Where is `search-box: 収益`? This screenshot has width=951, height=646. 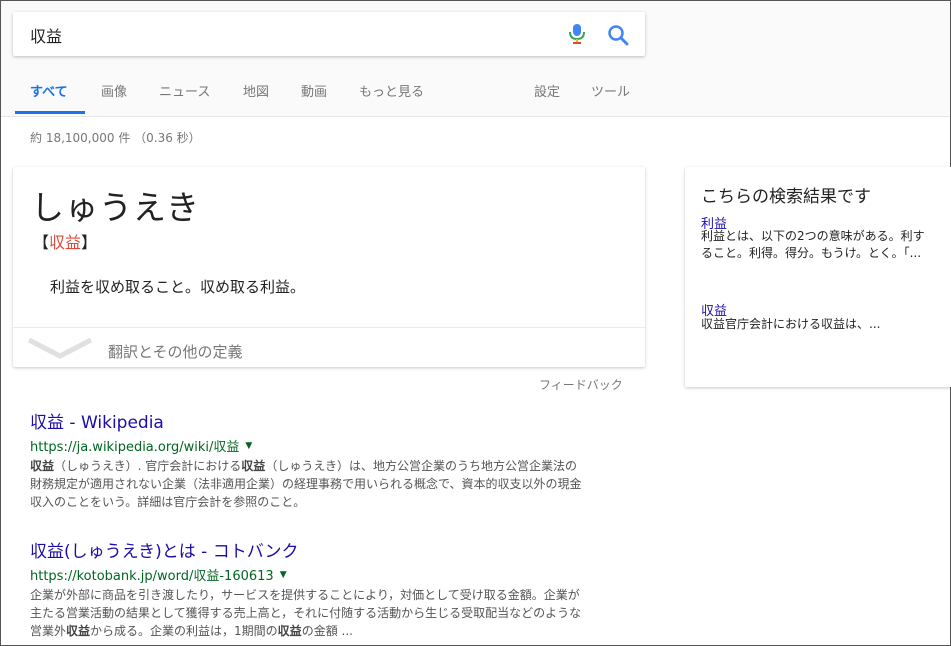
search-box: 収益 is located at coordinates (329, 34).